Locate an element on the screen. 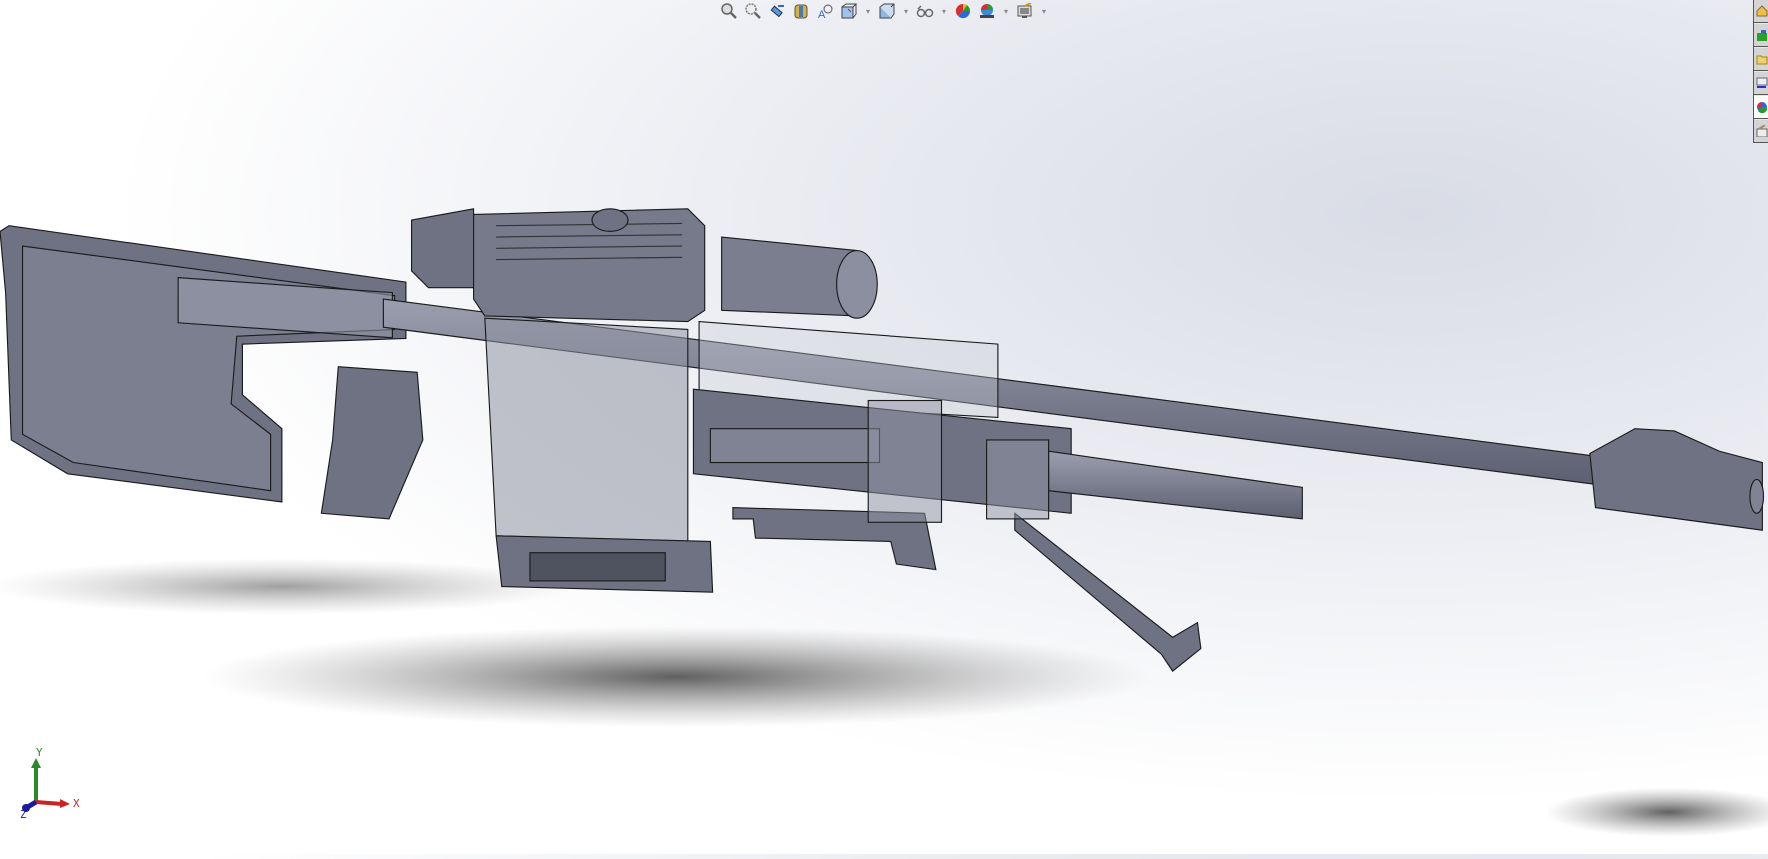  dynamic-annotation-views-button: A is located at coordinates (825, 11).